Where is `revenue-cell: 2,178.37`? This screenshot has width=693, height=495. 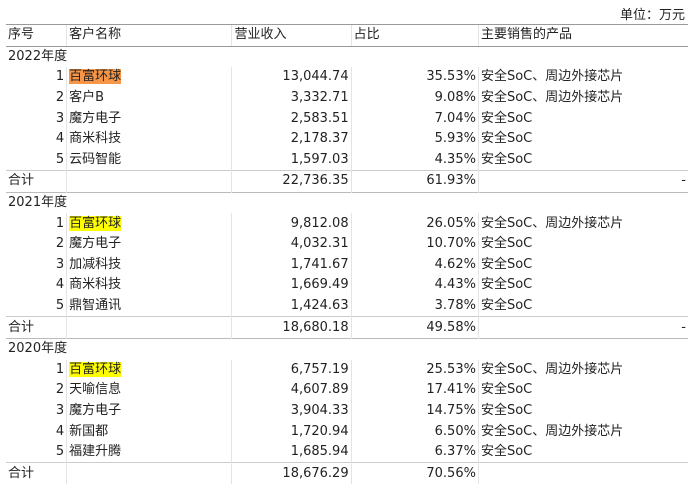 revenue-cell: 2,178.37 is located at coordinates (291, 139).